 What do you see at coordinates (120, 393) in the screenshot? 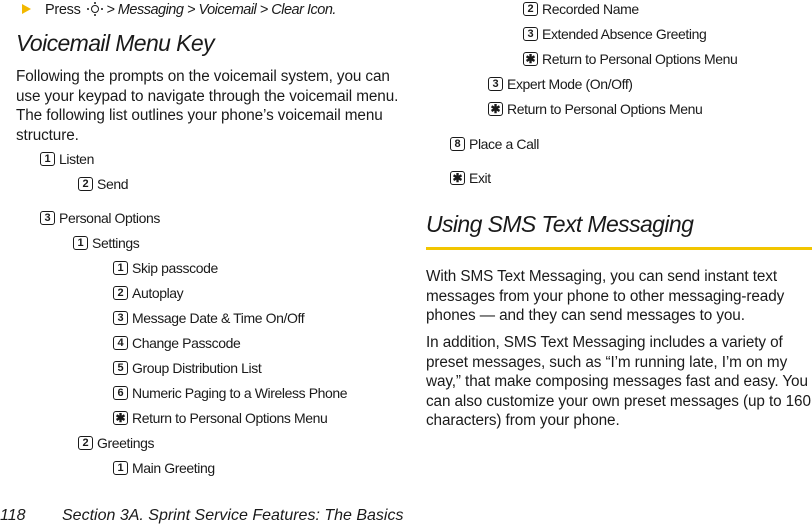
I see `key-icon: 6` at bounding box center [120, 393].